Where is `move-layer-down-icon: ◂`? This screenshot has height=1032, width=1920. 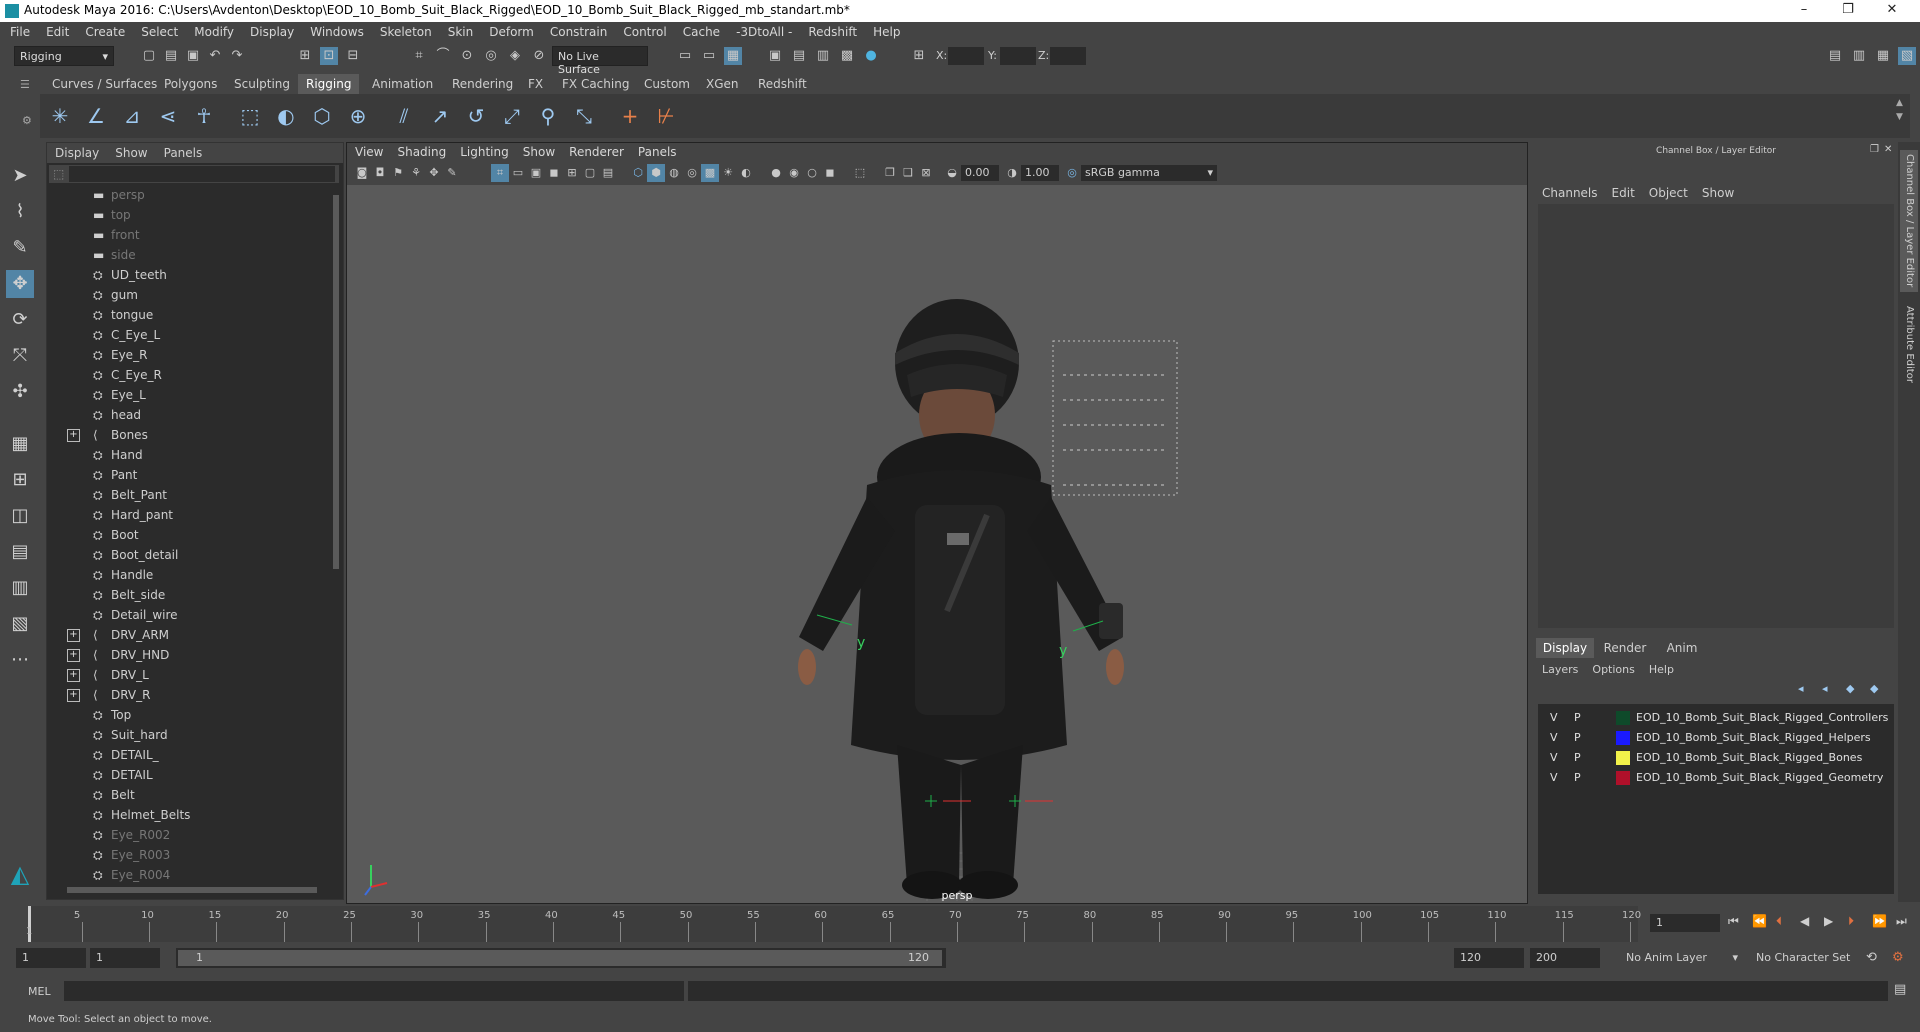 move-layer-down-icon: ◂ is located at coordinates (1825, 688).